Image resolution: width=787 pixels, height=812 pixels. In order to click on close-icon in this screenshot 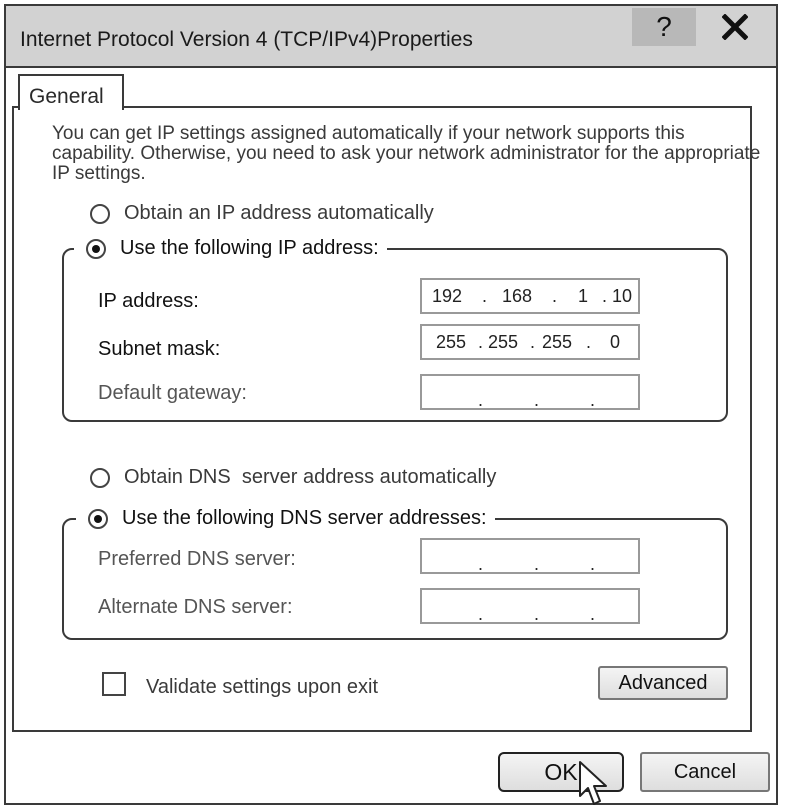, I will do `click(735, 27)`.